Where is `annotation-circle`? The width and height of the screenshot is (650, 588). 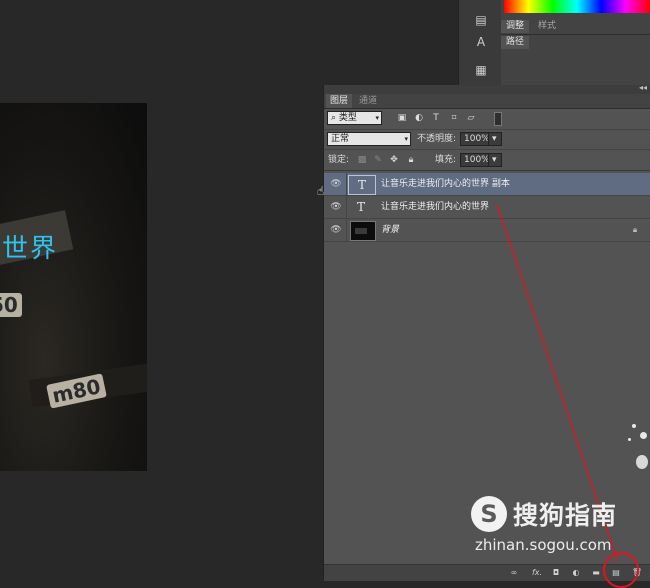 annotation-circle is located at coordinates (621, 570).